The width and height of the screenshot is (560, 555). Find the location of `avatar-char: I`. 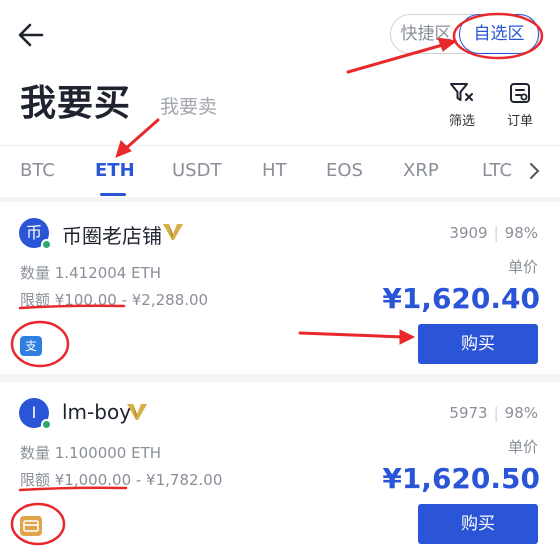

avatar-char: I is located at coordinates (34, 412).